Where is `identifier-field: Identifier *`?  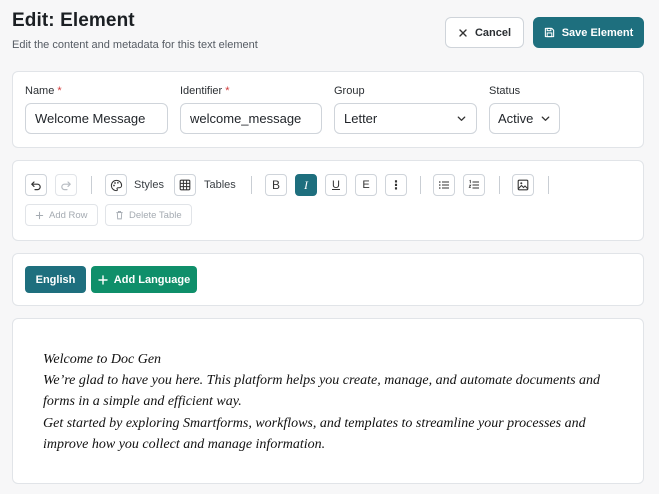
identifier-field: Identifier * is located at coordinates (205, 91).